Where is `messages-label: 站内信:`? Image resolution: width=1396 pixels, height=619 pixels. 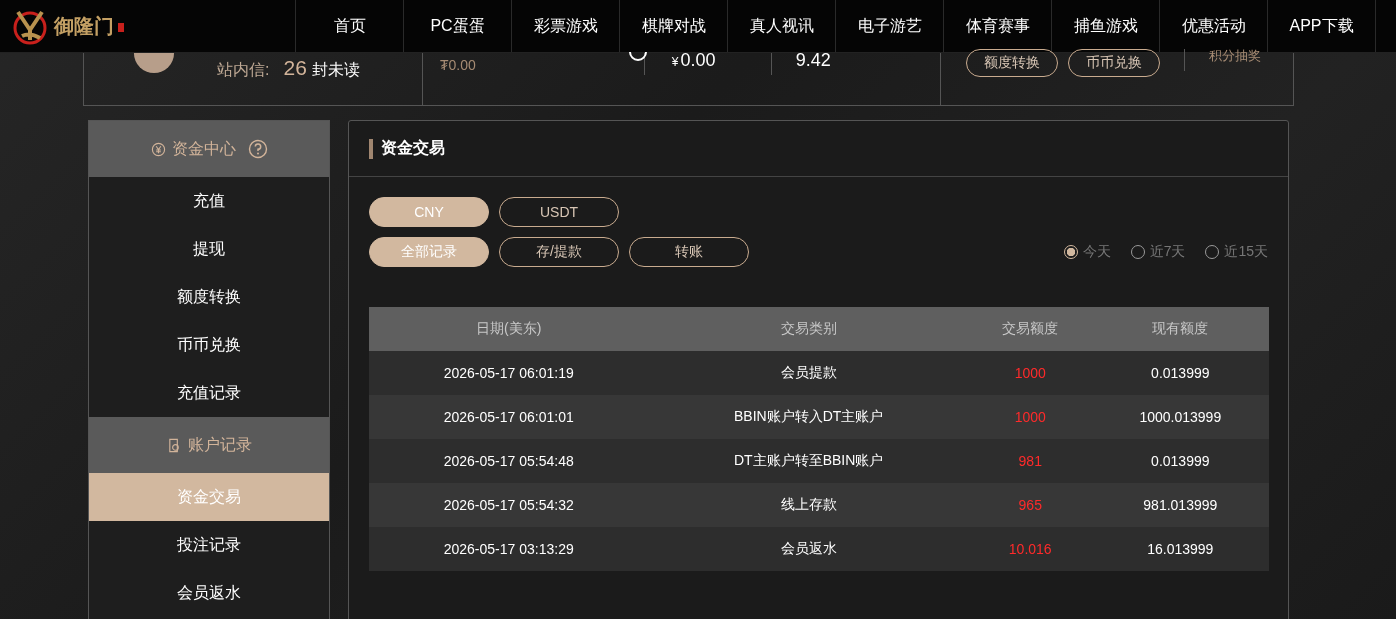
messages-label: 站内信: is located at coordinates (243, 70).